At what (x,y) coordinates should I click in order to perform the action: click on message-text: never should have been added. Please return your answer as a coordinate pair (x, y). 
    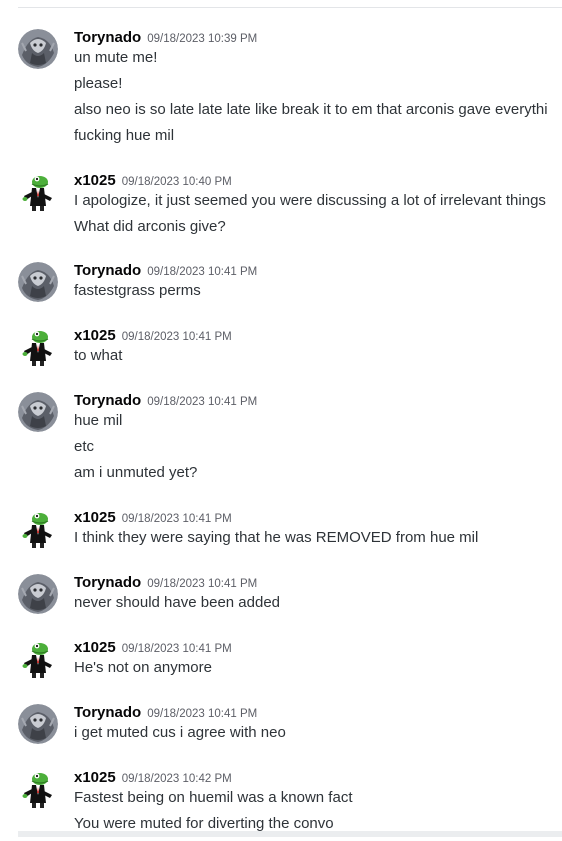
    Looking at the image, I should click on (177, 602).